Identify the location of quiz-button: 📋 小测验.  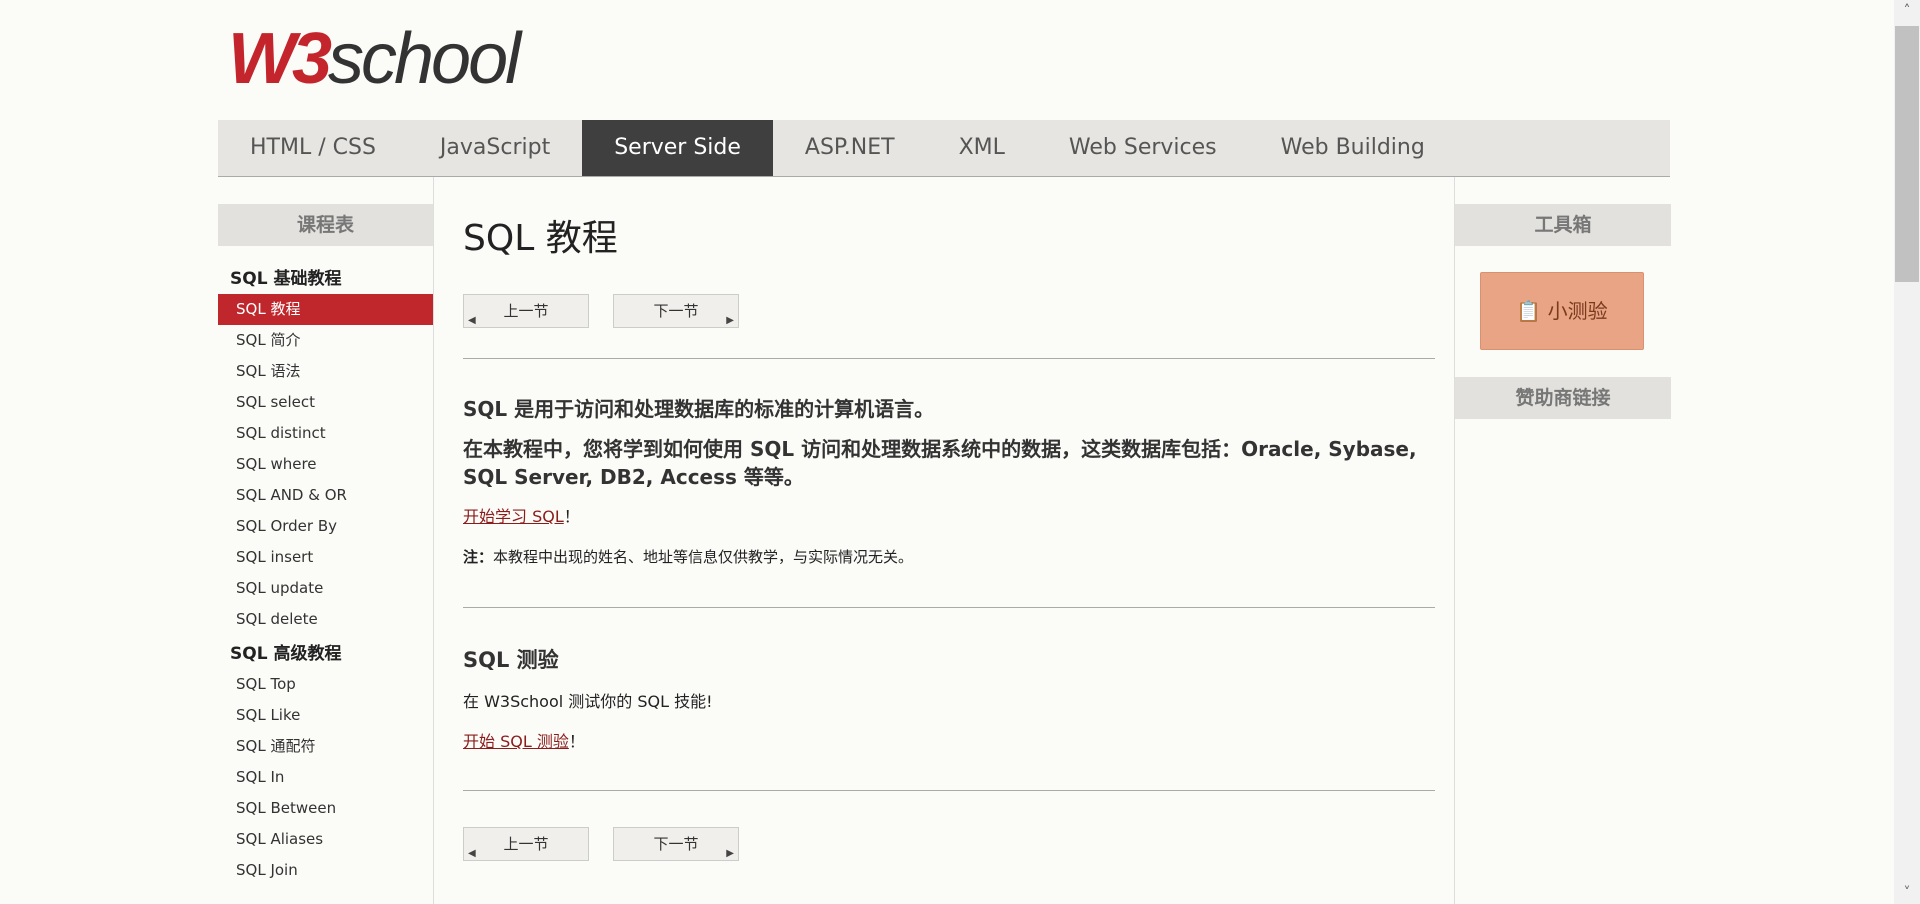
(1562, 311).